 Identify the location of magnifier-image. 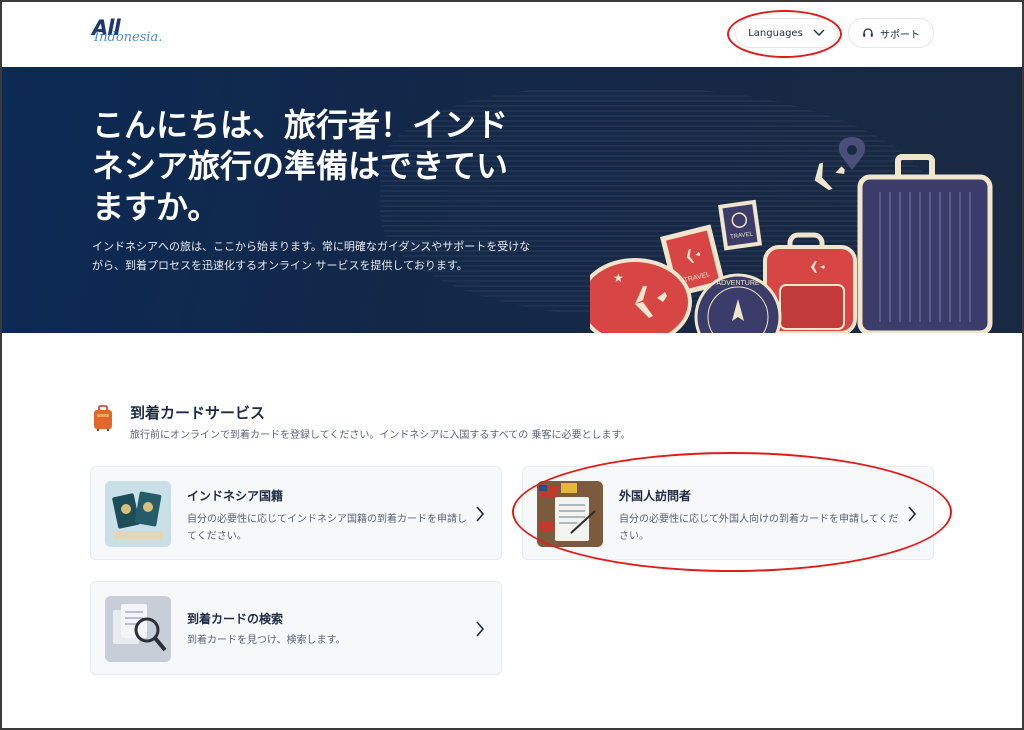
(138, 629).